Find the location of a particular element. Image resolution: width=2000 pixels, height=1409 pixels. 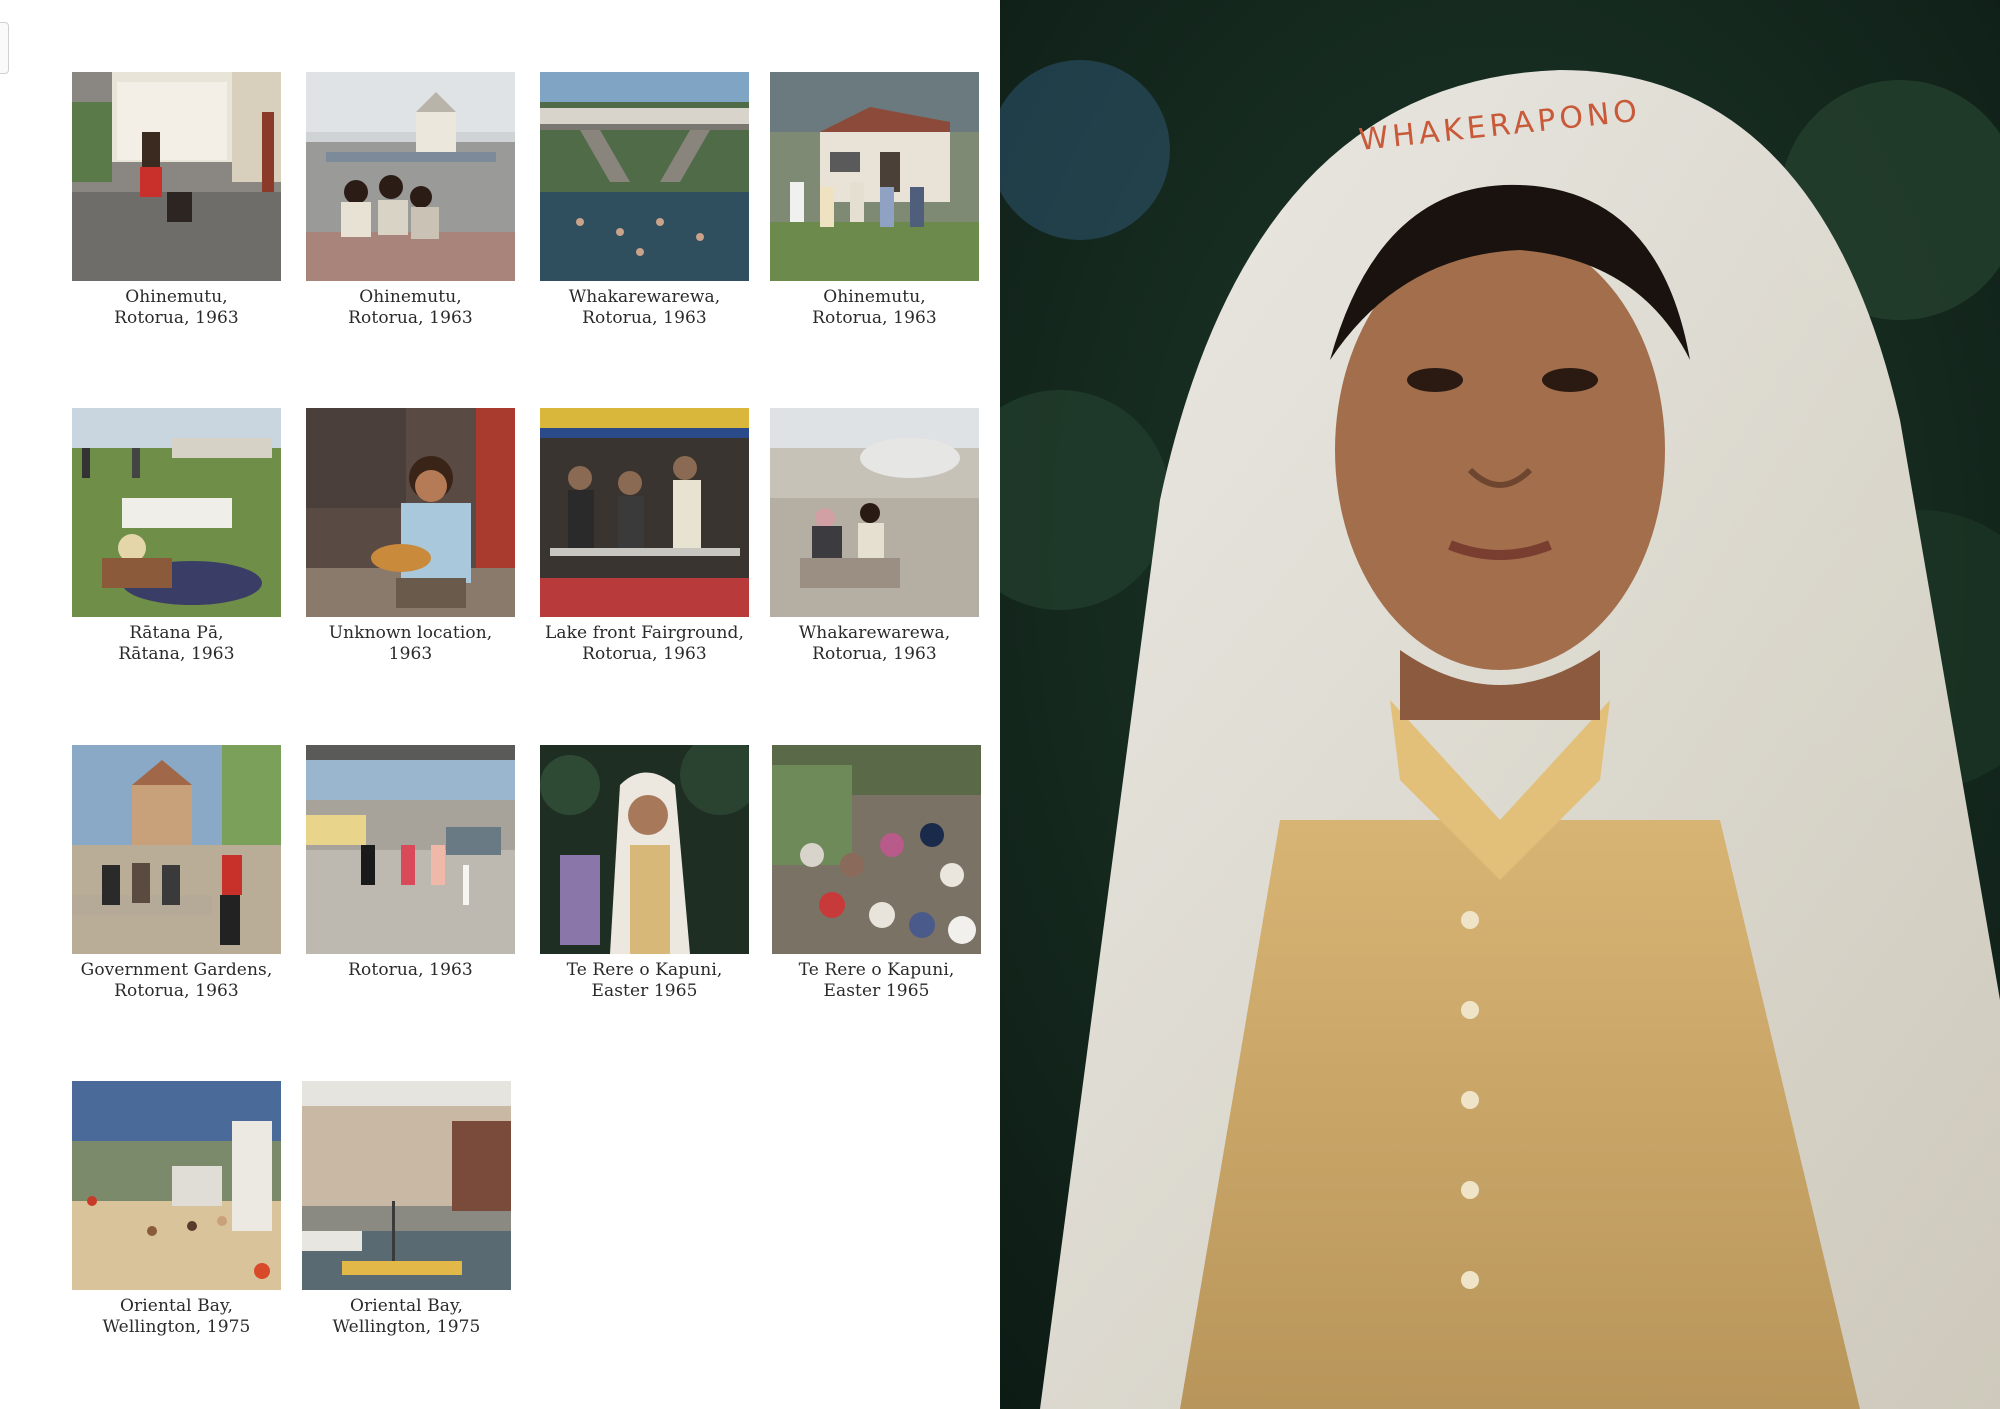

thumbnail-item: Rātana Pā, Rātana, 1963 is located at coordinates (176, 536).